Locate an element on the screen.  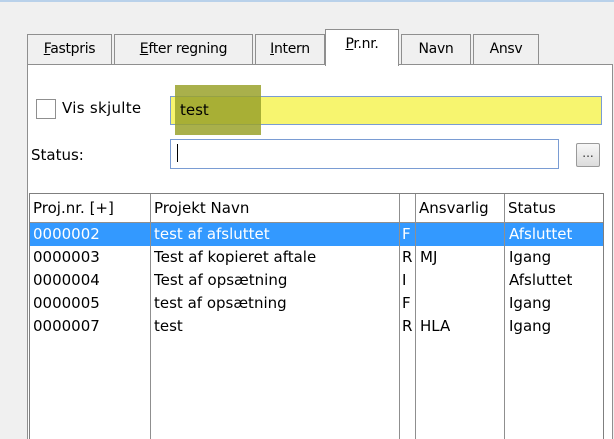
cell-name: test af afsluttet is located at coordinates (212, 234).